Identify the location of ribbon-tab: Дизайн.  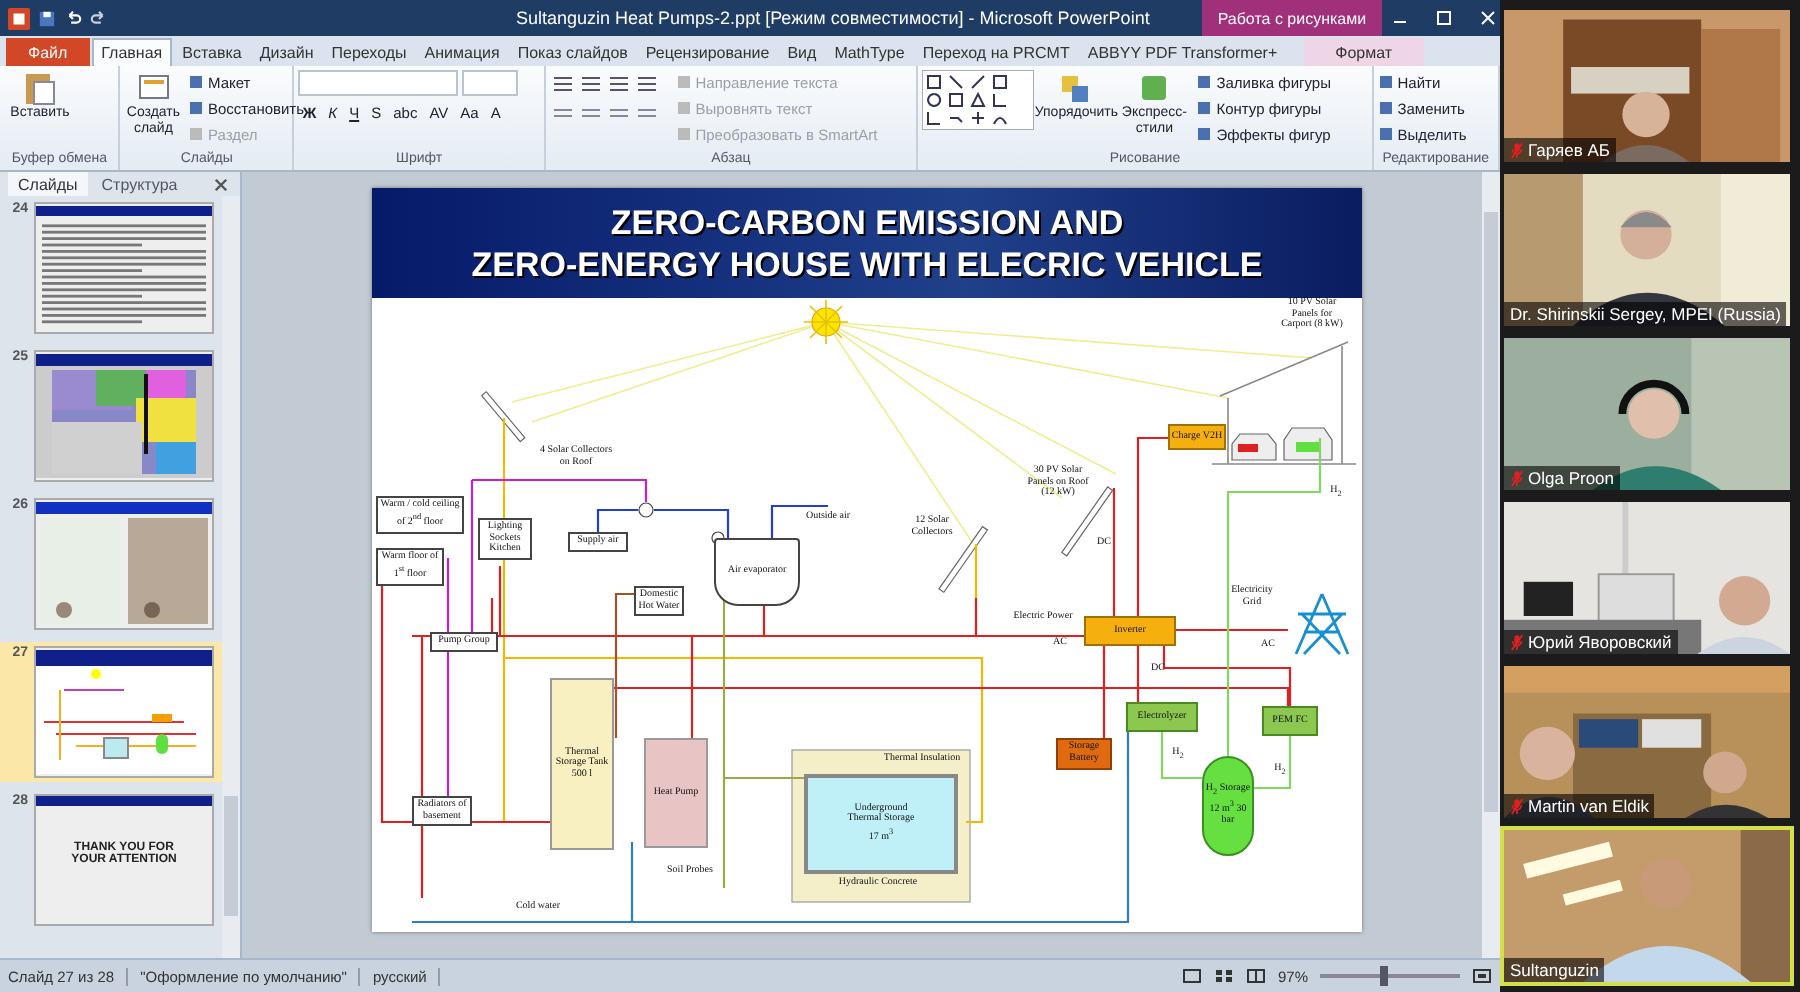
(286, 52).